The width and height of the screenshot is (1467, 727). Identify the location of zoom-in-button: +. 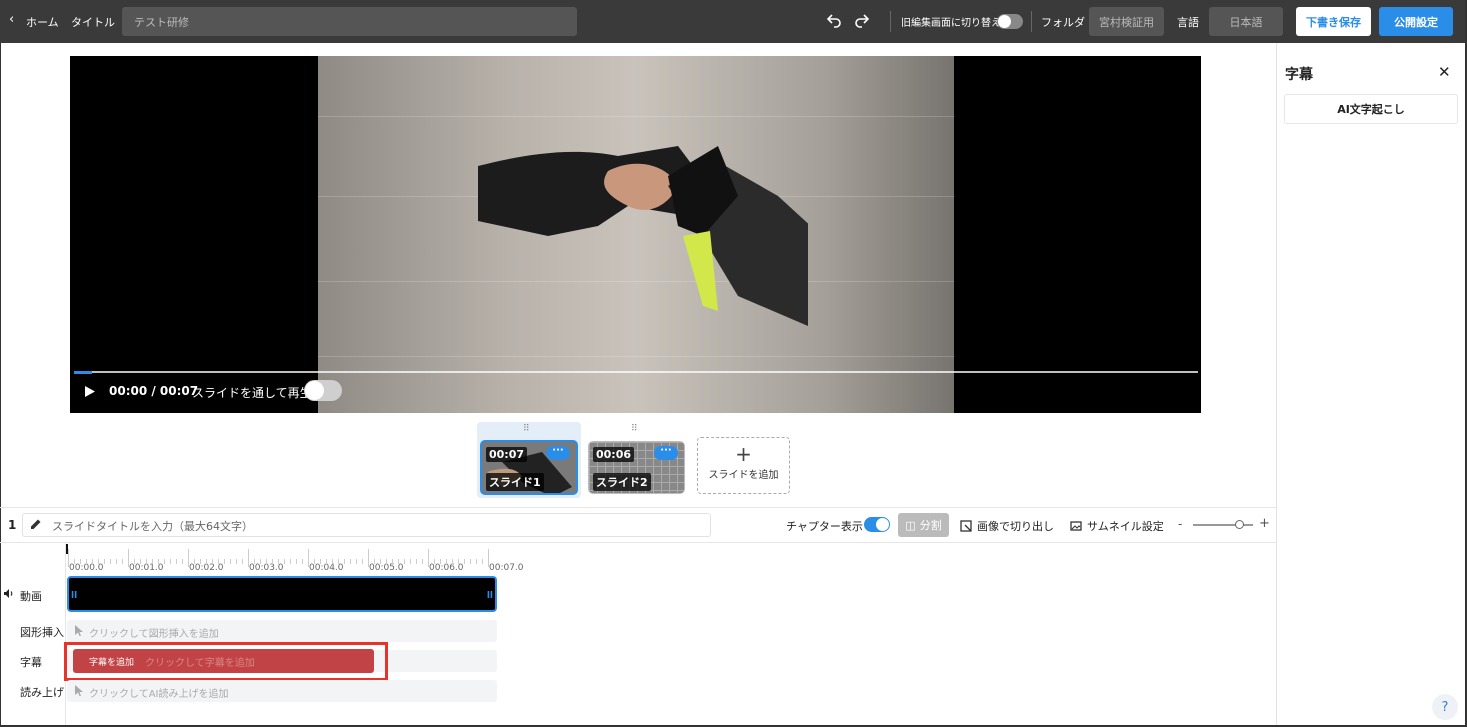
(1264, 523).